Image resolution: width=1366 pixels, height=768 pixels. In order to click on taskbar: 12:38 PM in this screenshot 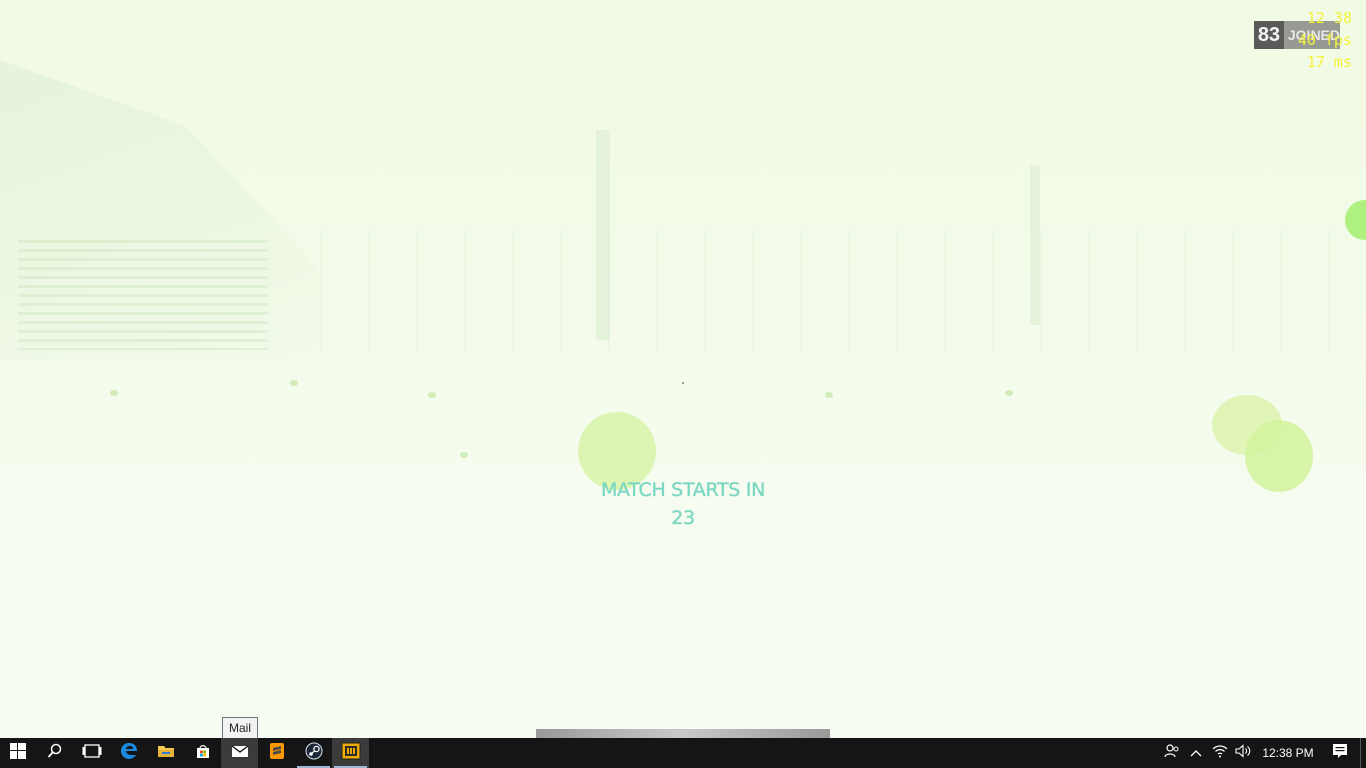, I will do `click(683, 753)`.